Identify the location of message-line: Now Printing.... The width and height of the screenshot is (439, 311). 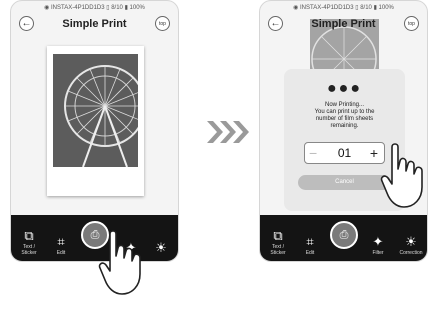
(344, 105).